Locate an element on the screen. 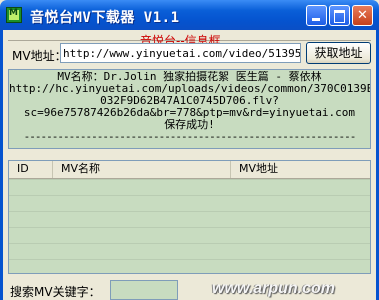 The image size is (379, 300). watermark-text: www.arpun.com is located at coordinates (273, 288).